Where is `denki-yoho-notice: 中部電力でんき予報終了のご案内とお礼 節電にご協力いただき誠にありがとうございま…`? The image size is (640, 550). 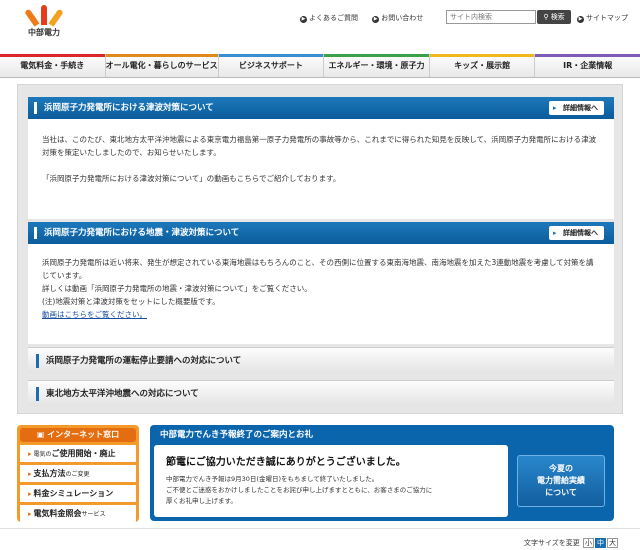
denki-yoho-notice: 中部電力でんき予報終了のご案内とお礼 節電にご協力いただき誠にありがとうございま… is located at coordinates (382, 473).